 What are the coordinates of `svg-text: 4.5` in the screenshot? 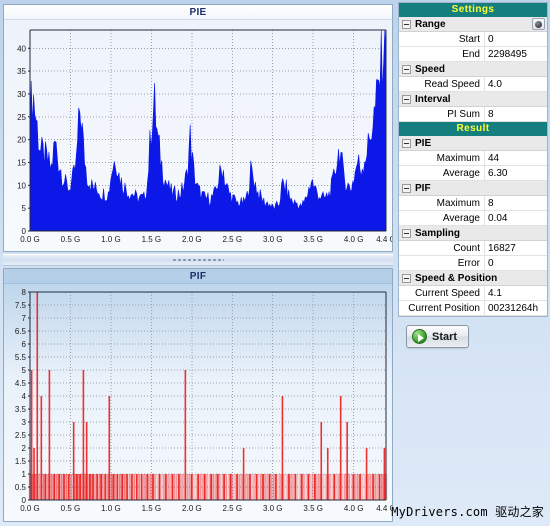 It's located at (21, 383).